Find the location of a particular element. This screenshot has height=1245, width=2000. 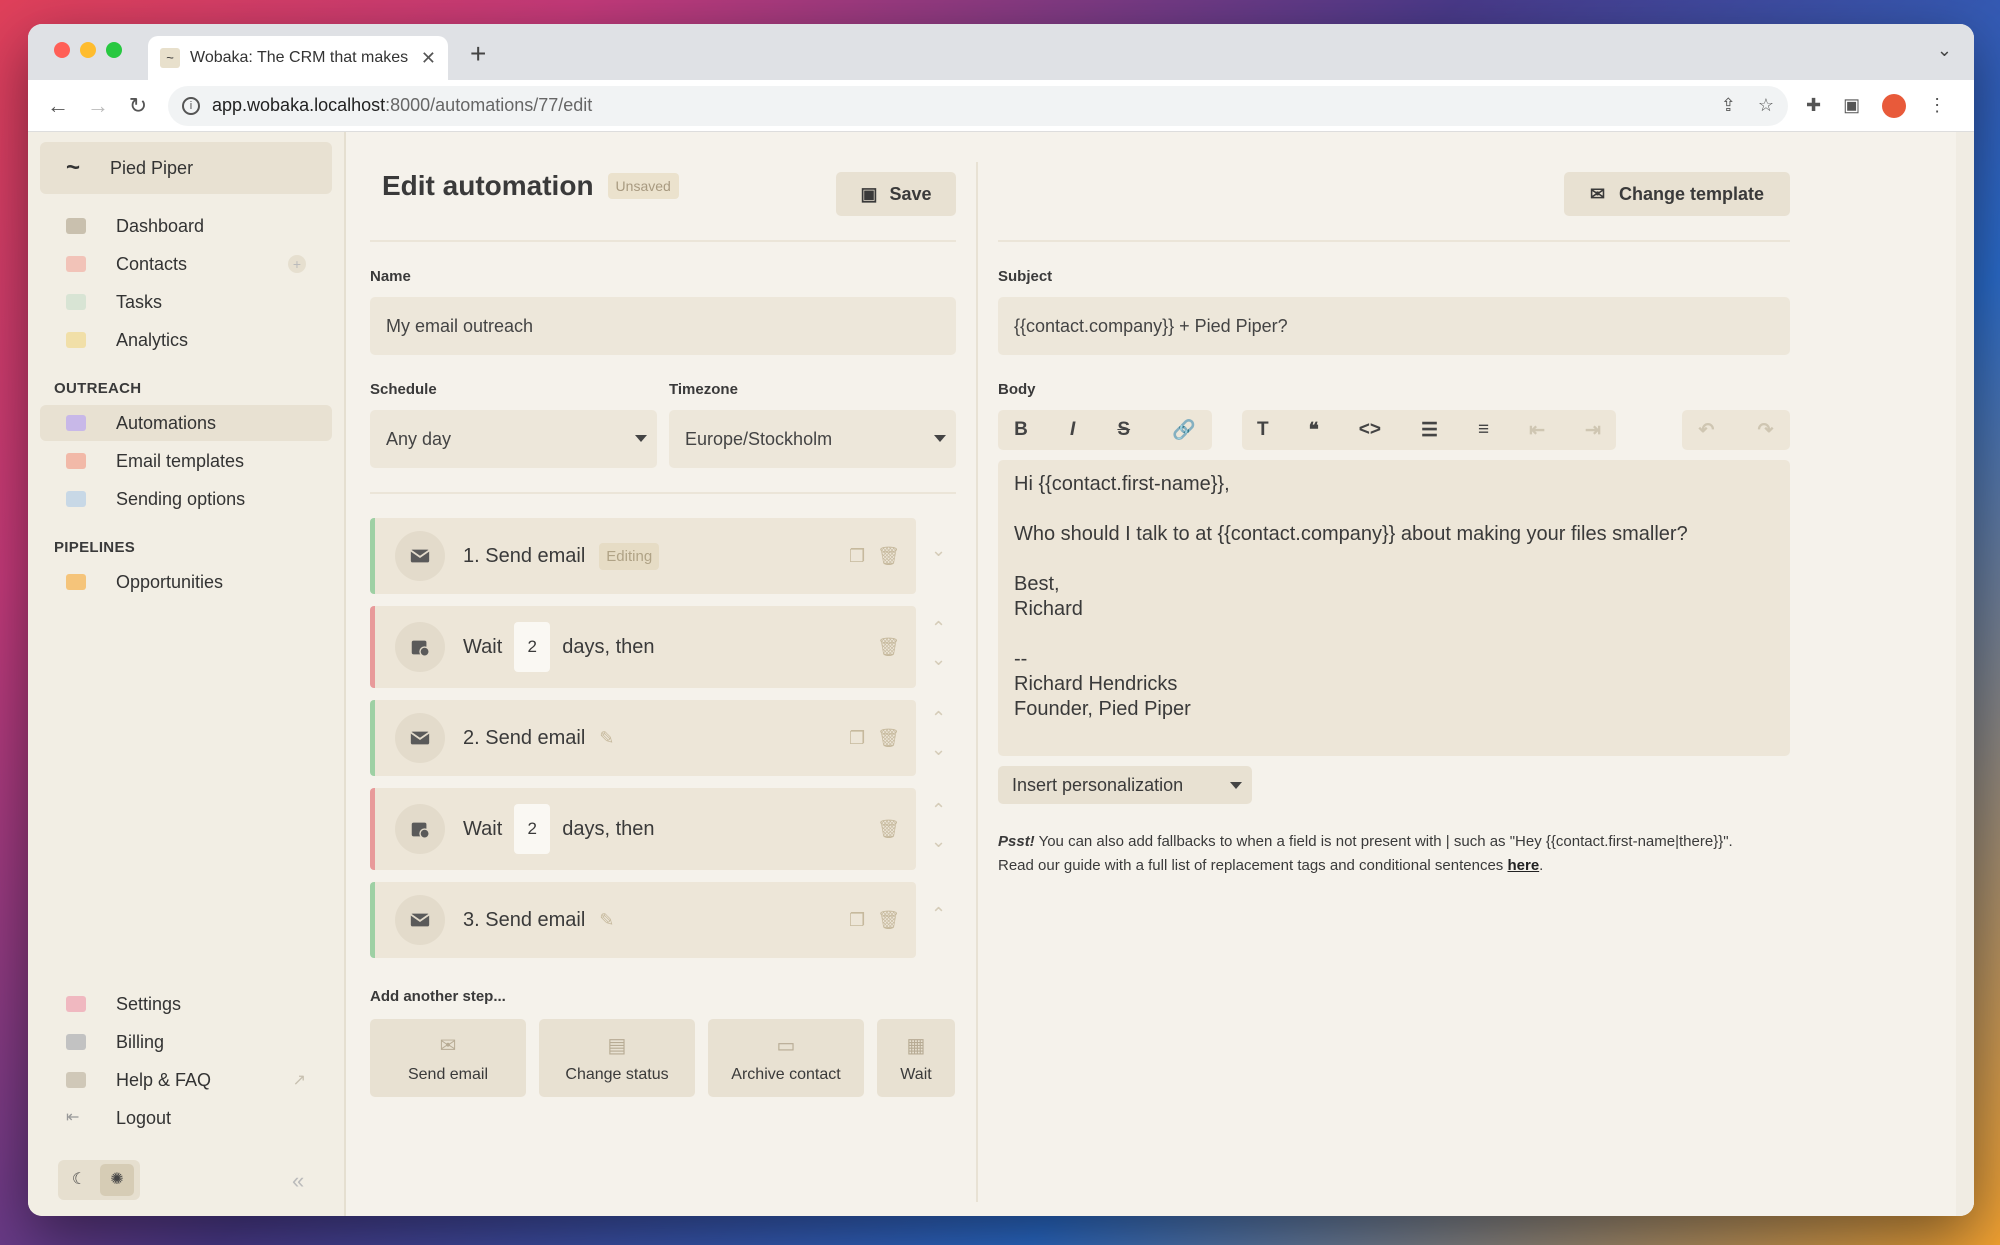

add-contact-icon: + is located at coordinates (297, 264).